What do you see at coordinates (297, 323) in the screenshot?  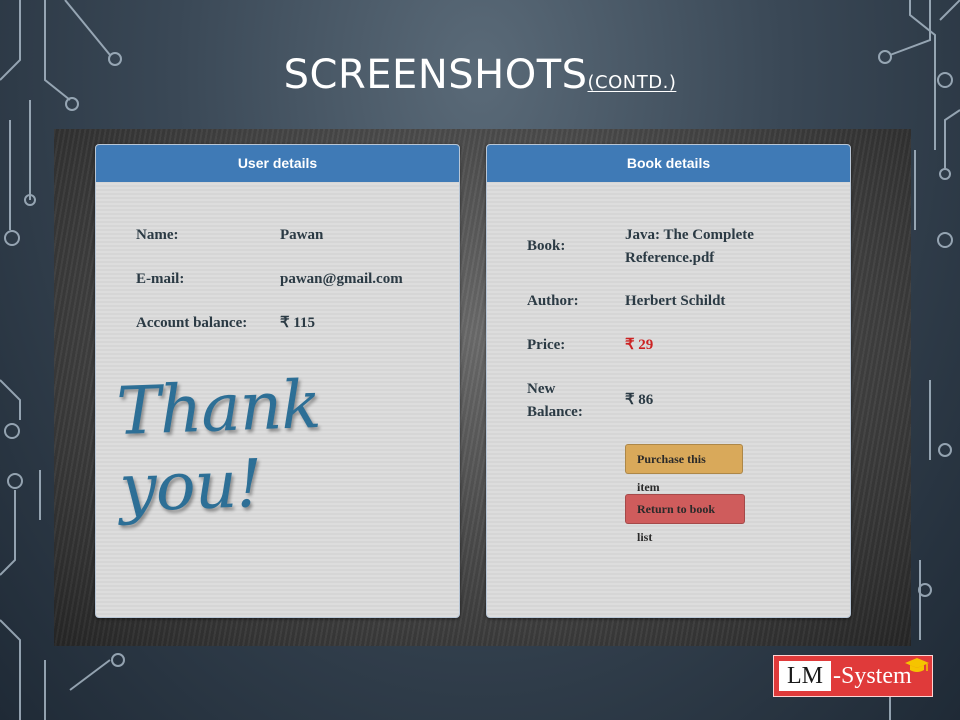 I see `balance-value: ₹ 115` at bounding box center [297, 323].